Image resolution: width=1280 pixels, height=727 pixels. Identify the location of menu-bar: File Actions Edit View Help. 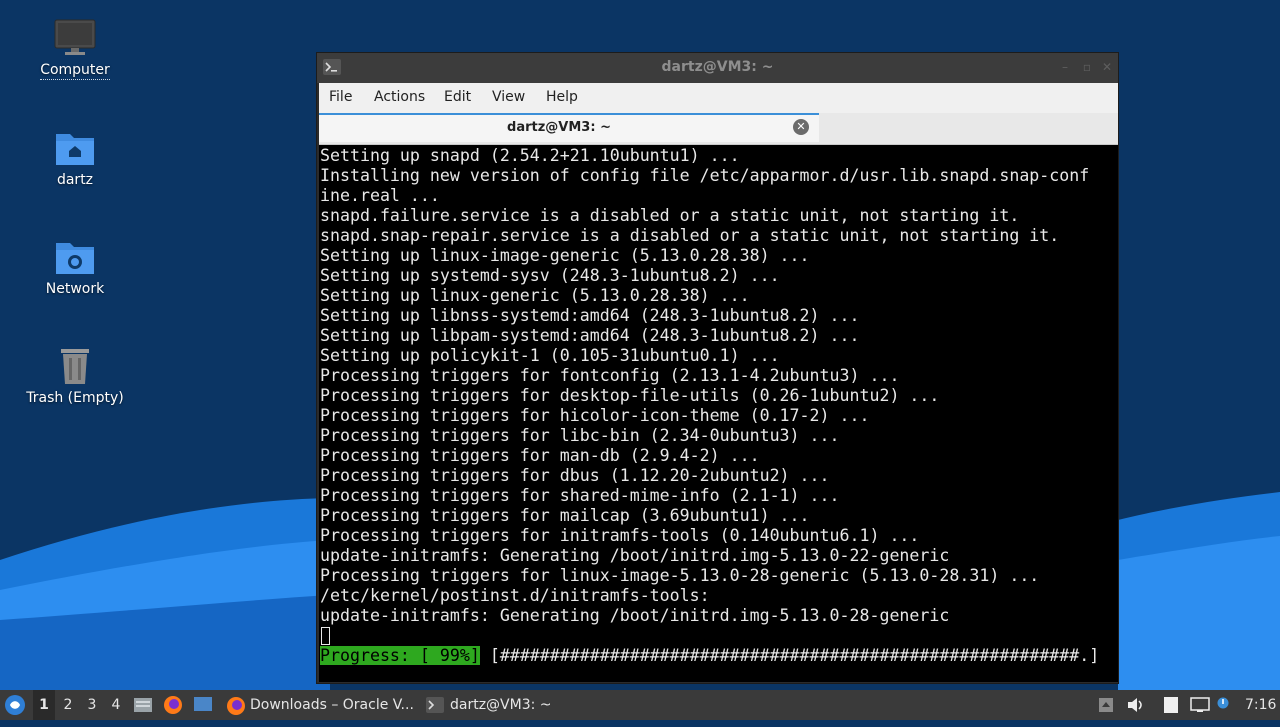
(718, 98).